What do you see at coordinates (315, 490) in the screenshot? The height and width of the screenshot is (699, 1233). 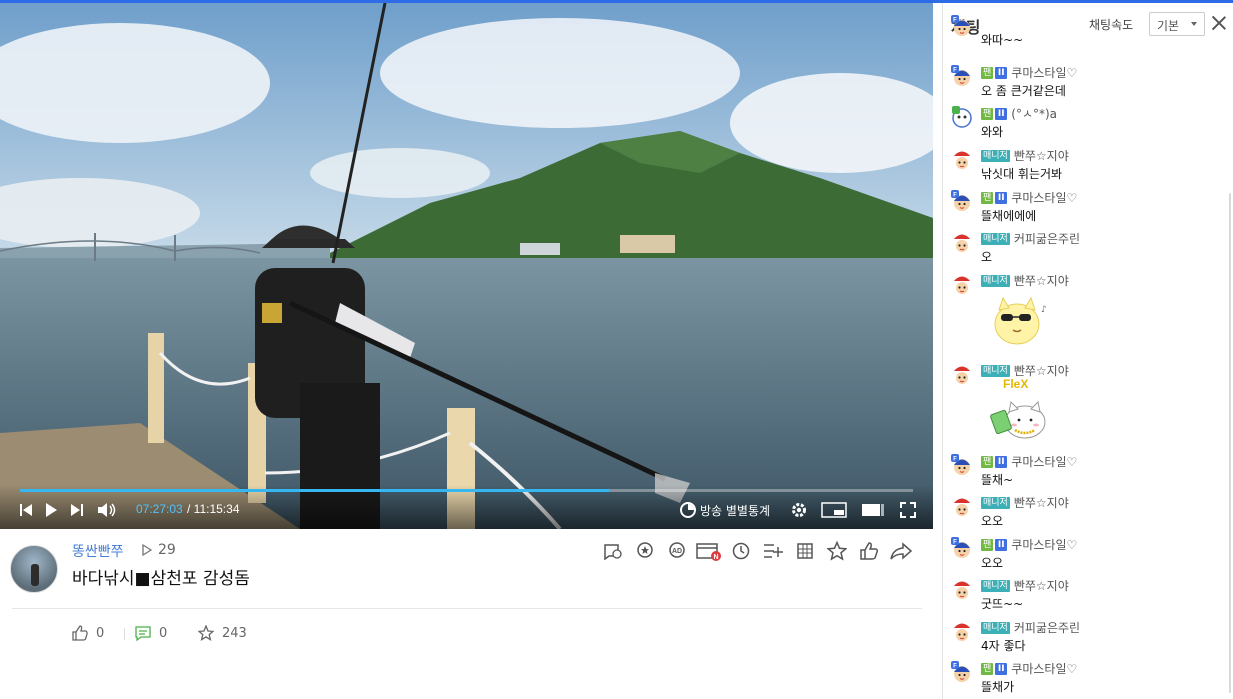 I see `progress-fill` at bounding box center [315, 490].